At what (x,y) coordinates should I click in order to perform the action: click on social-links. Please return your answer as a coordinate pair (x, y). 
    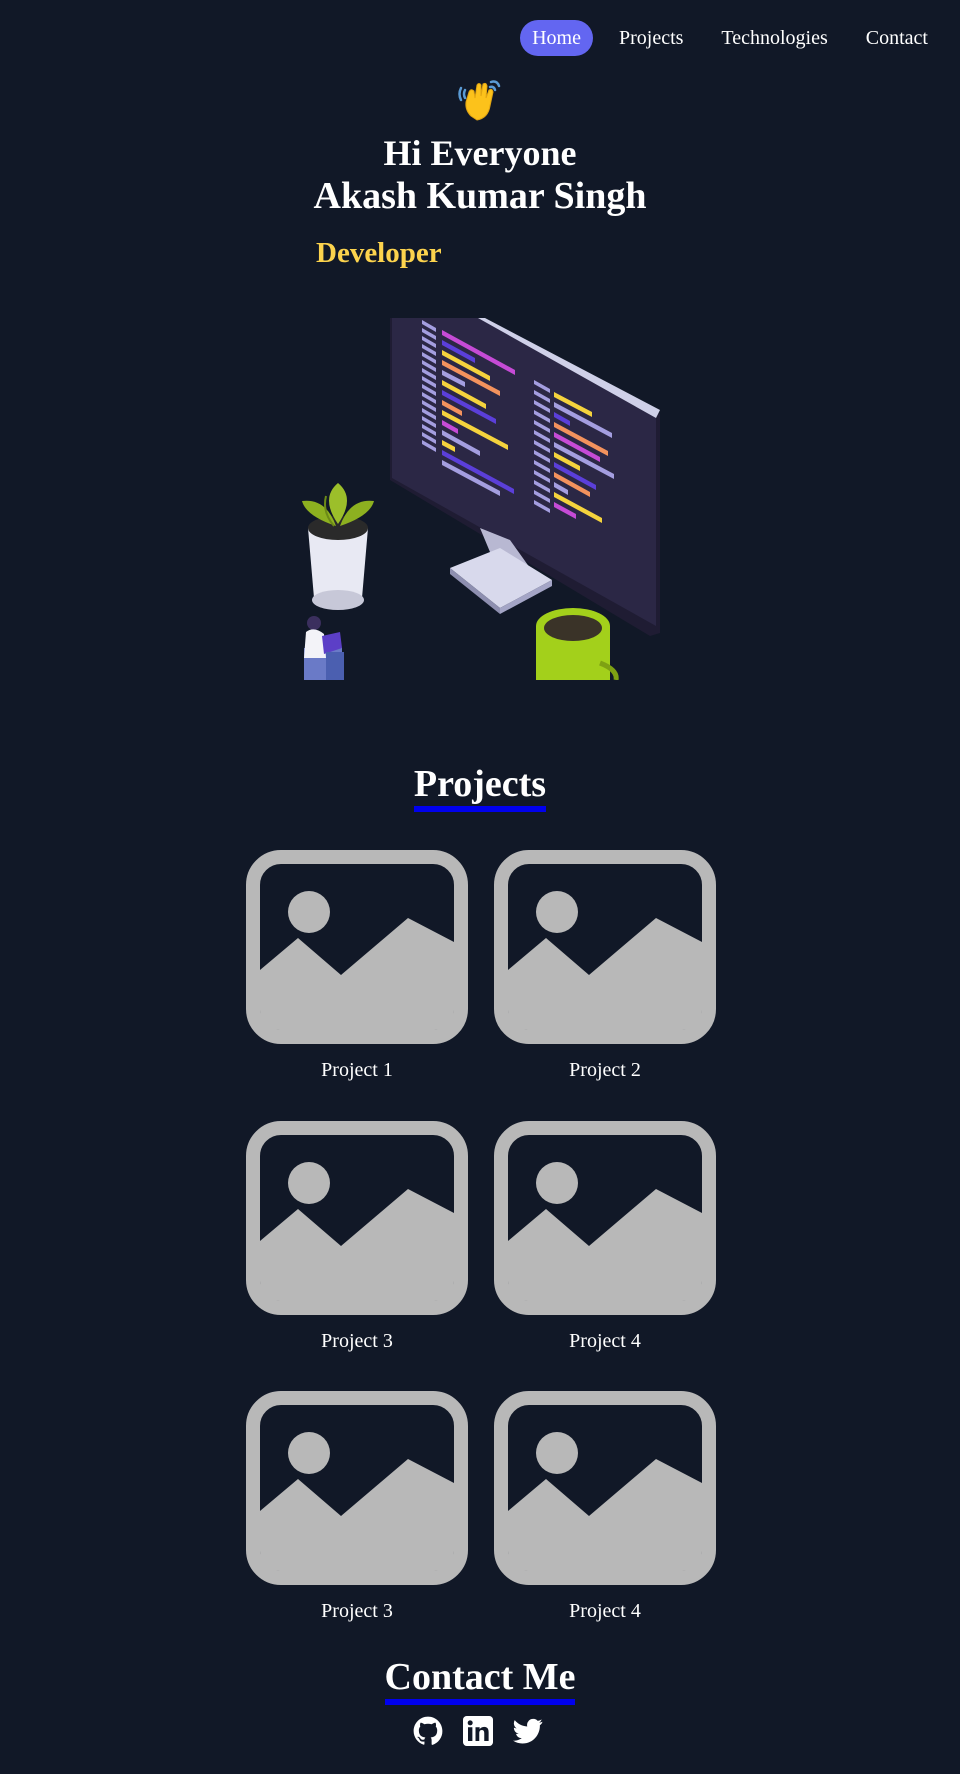
    Looking at the image, I should click on (488, 1731).